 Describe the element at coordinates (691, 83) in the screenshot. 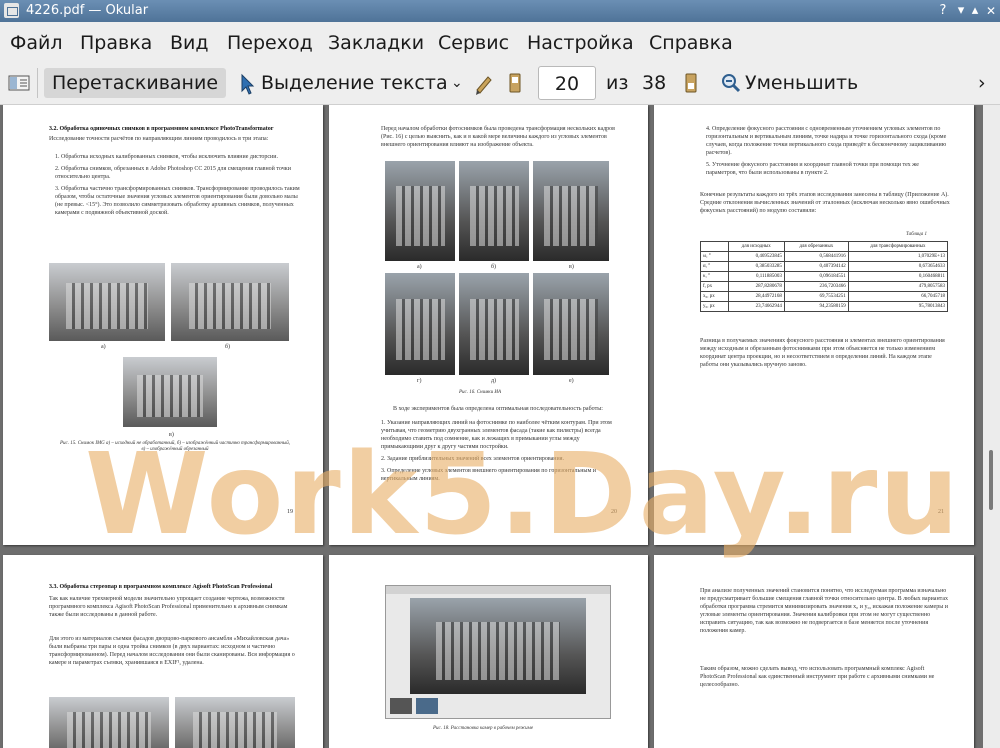

I see `next-page-icon` at that location.